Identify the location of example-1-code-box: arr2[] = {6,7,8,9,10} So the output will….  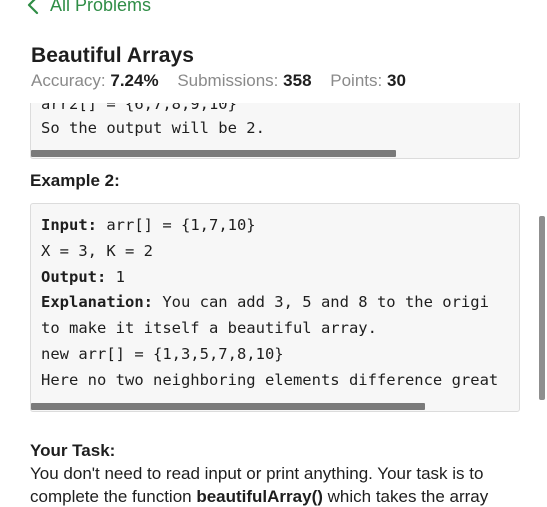
(275, 131).